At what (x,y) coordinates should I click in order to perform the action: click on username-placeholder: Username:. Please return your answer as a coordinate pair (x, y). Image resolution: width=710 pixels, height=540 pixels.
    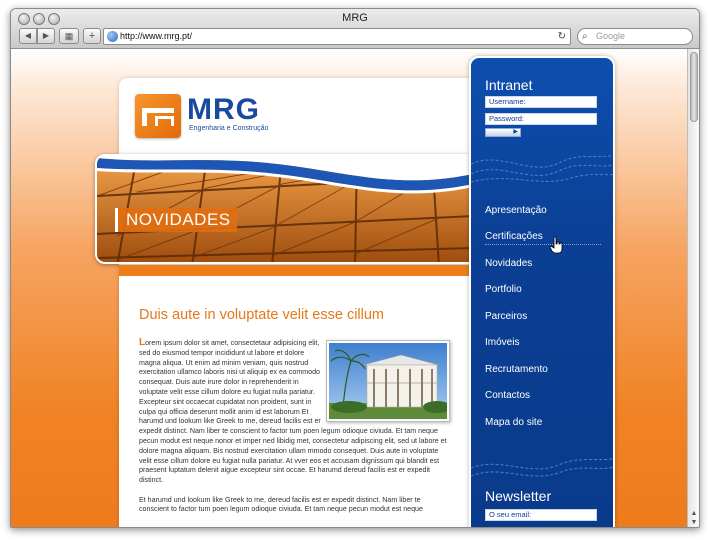
    Looking at the image, I should click on (507, 101).